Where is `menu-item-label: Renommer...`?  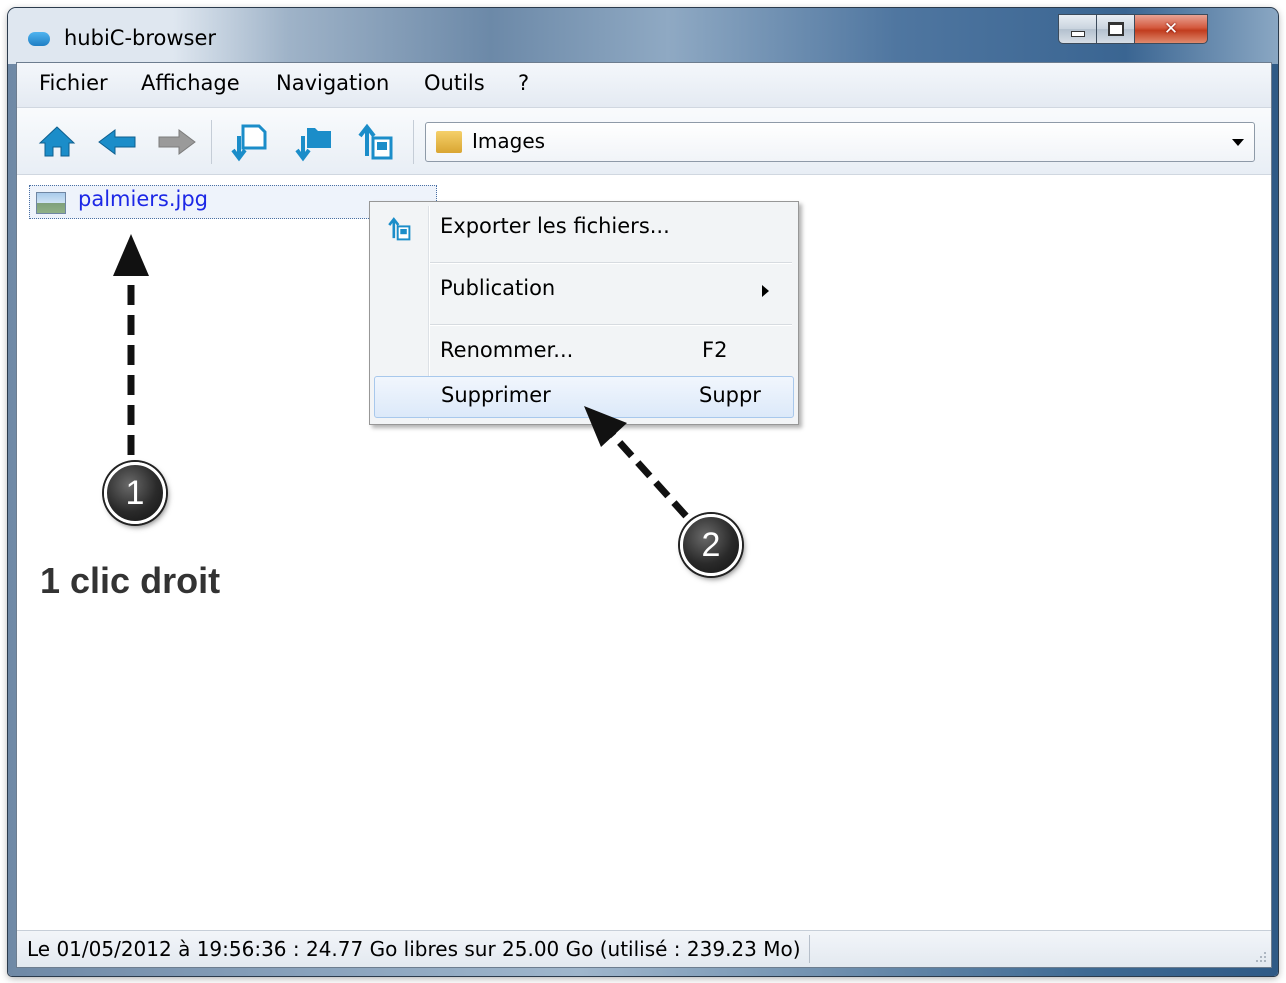 menu-item-label: Renommer... is located at coordinates (507, 350).